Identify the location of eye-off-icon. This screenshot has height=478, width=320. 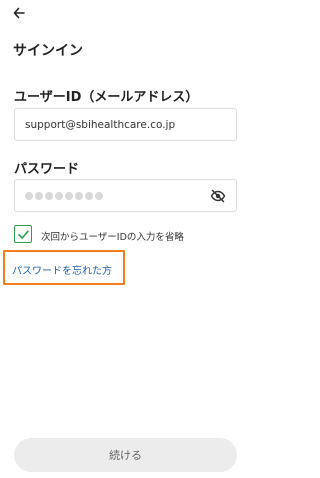
(218, 196).